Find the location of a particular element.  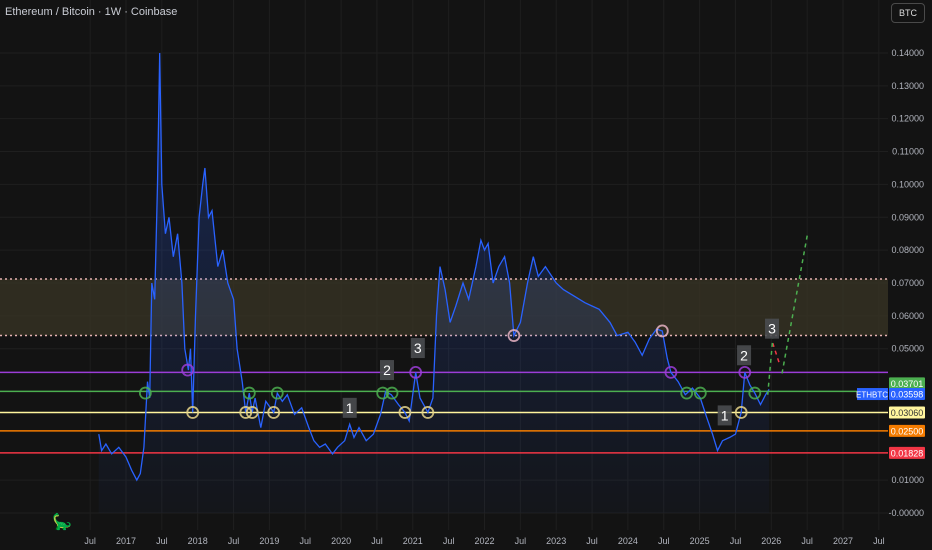

price-label-red: 0.01828 is located at coordinates (907, 453).